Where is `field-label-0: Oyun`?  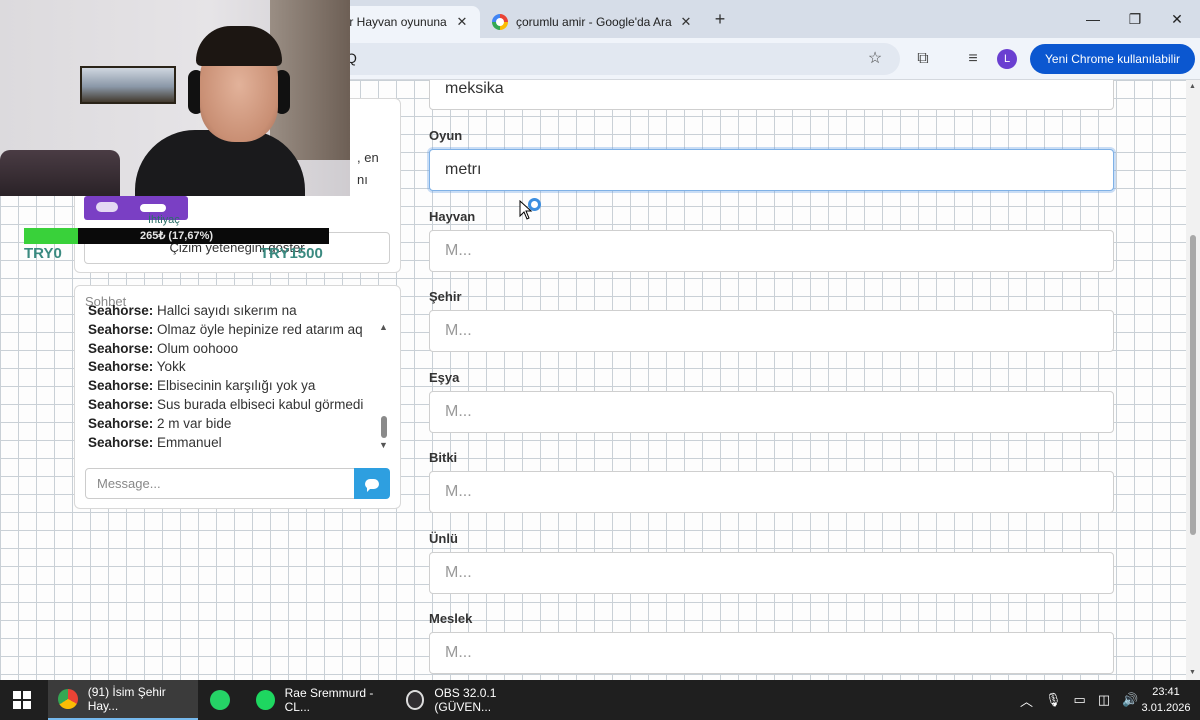 field-label-0: Oyun is located at coordinates (446, 135).